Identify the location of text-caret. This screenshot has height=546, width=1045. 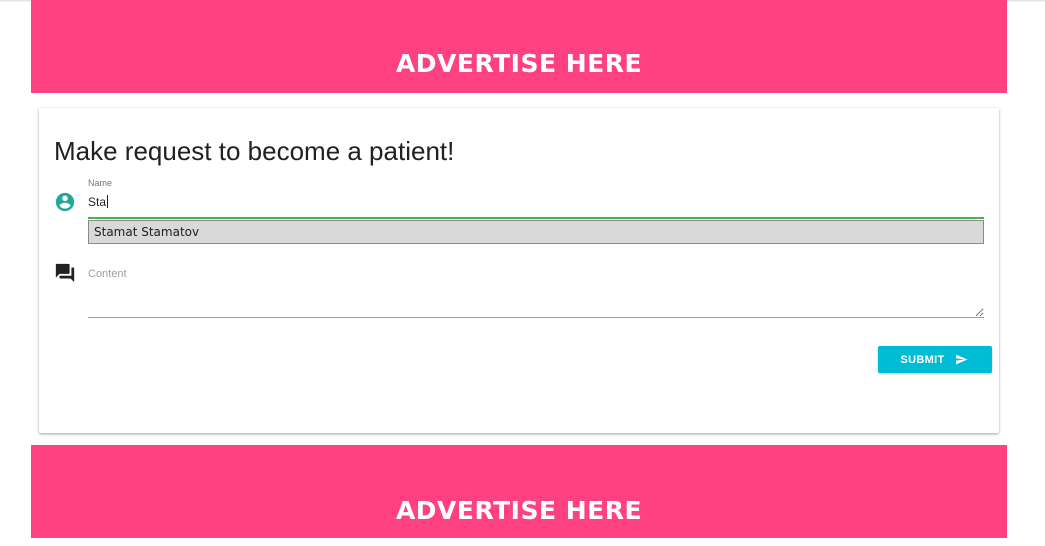
(108, 201).